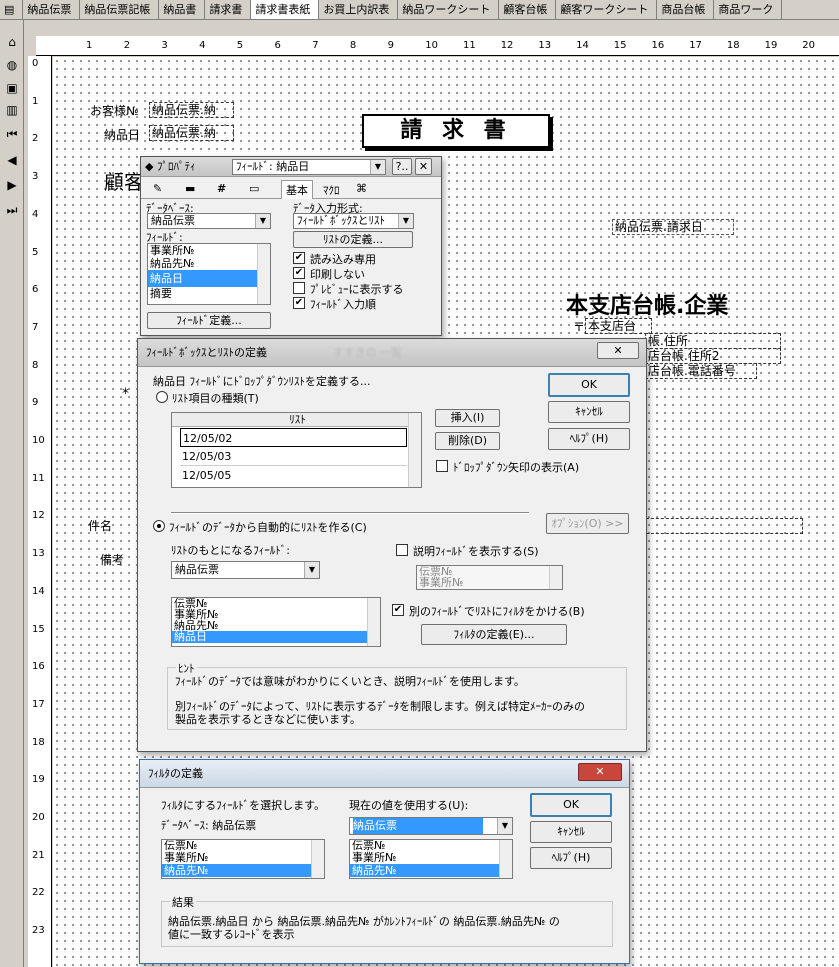 Image resolution: width=839 pixels, height=967 pixels. What do you see at coordinates (293, 437) in the screenshot?
I see `table-row: 12/05/02` at bounding box center [293, 437].